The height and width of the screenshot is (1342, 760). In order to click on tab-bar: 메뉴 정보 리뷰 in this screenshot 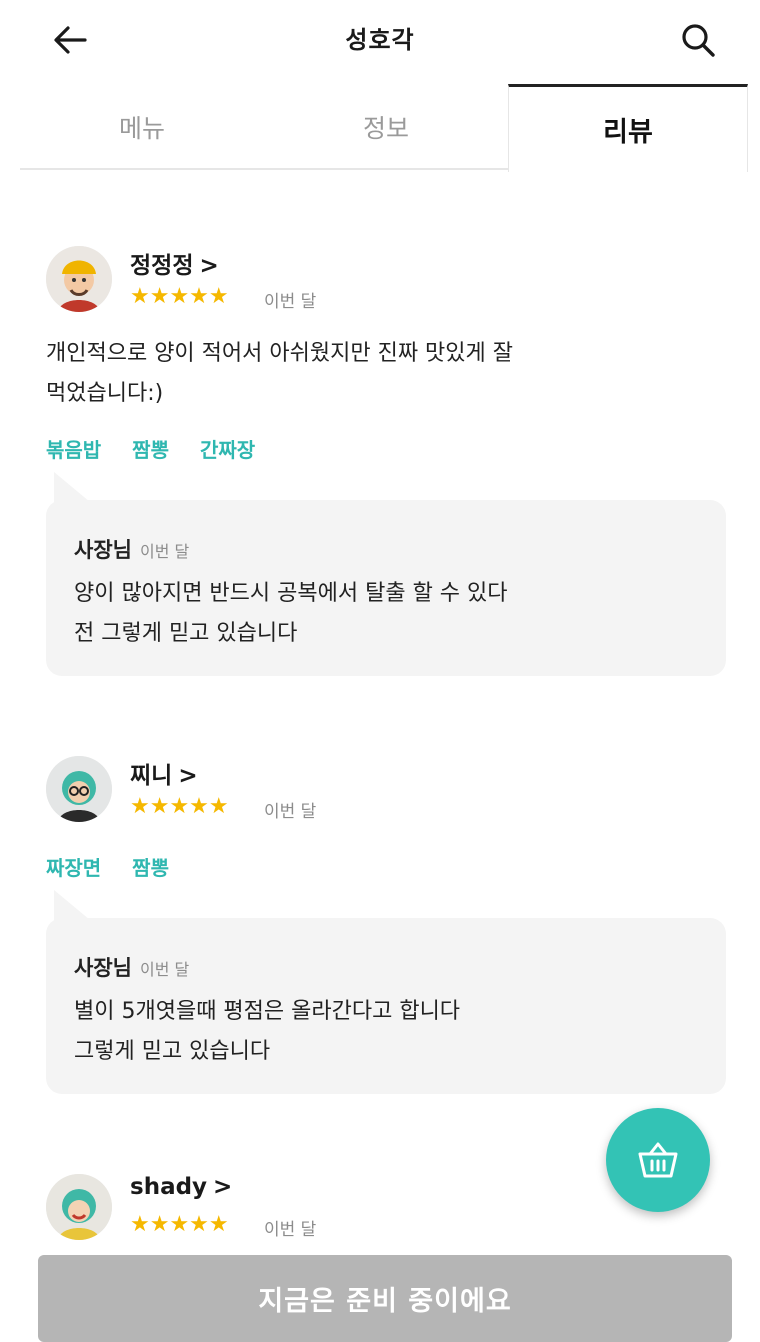, I will do `click(384, 128)`.